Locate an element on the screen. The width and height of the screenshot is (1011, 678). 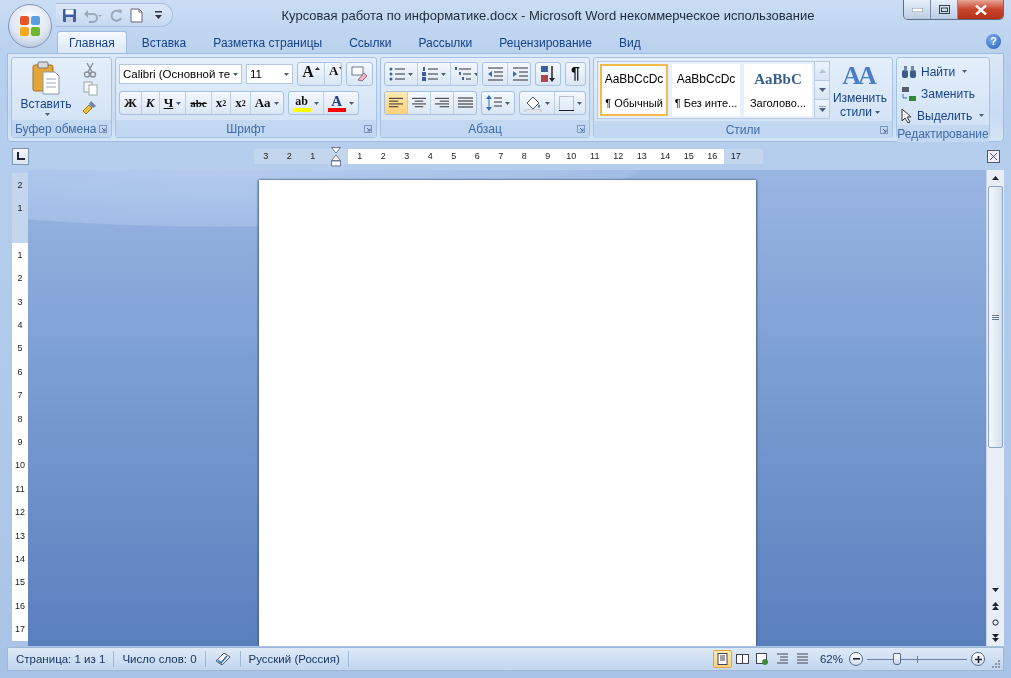
cursor-icon is located at coordinates (907, 115).